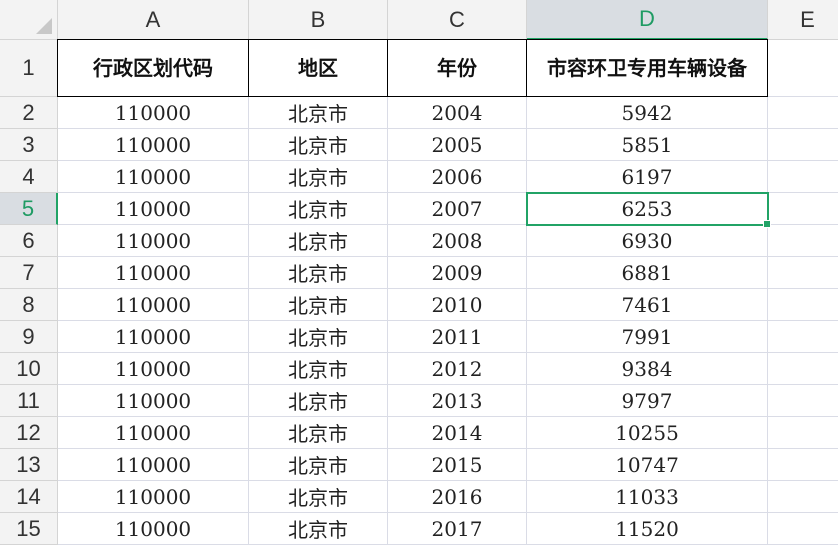 The height and width of the screenshot is (549, 838). Describe the element at coordinates (647, 433) in the screenshot. I see `cell-d12: 10255` at that location.